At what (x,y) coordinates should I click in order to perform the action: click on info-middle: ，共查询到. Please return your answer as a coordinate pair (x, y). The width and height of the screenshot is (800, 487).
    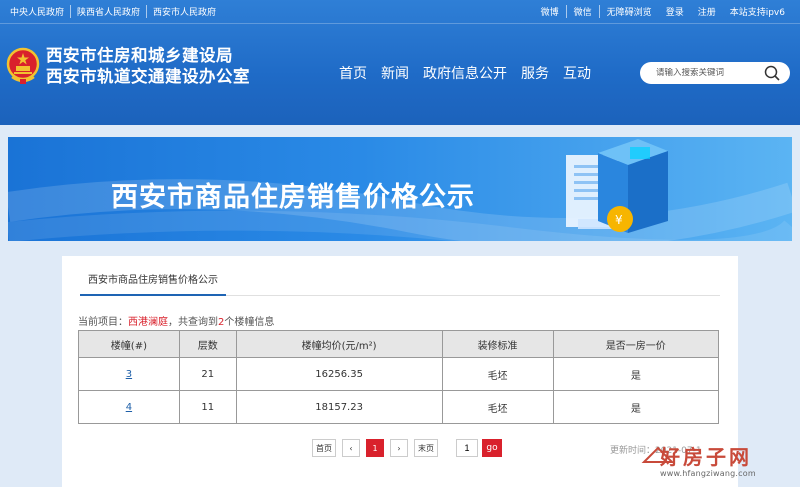
    Looking at the image, I should click on (193, 322).